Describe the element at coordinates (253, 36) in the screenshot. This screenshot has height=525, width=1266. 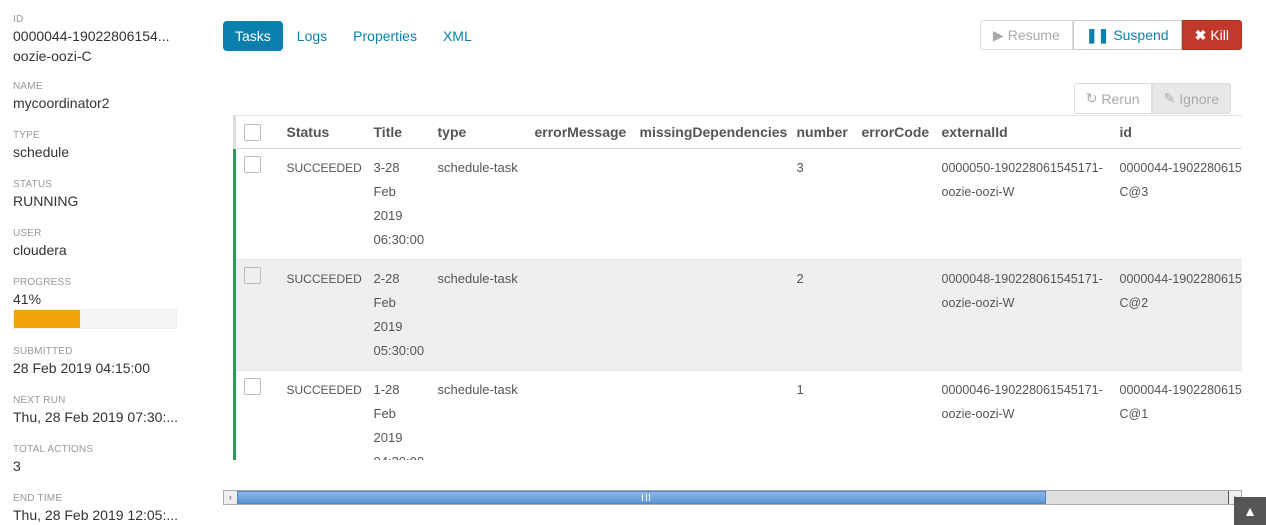
I see `tab-tasks: Tasks` at that location.